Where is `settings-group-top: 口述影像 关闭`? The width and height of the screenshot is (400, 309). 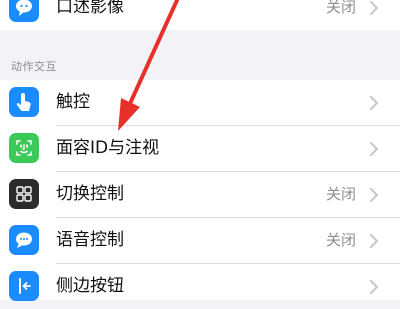
settings-group-top: 口述影像 关闭 is located at coordinates (200, 15).